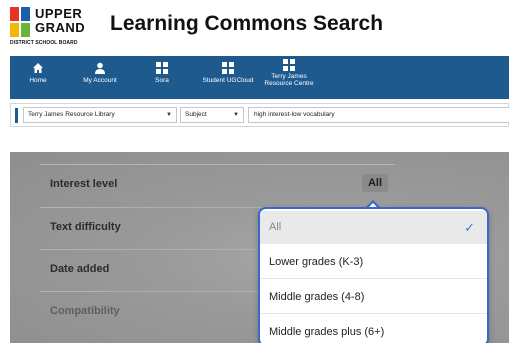  Describe the element at coordinates (469, 227) in the screenshot. I see `checkmark-icon: ✓` at that location.